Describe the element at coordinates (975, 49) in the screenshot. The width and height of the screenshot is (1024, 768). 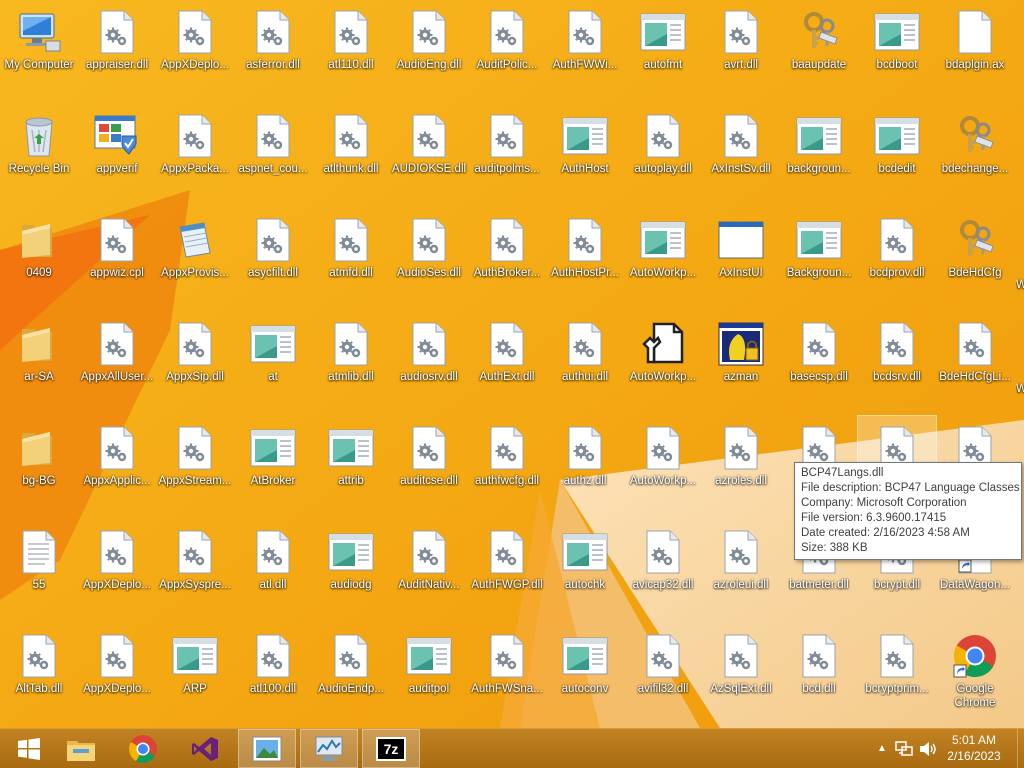
I see `desktop-icon: bdaplgin.ax` at that location.